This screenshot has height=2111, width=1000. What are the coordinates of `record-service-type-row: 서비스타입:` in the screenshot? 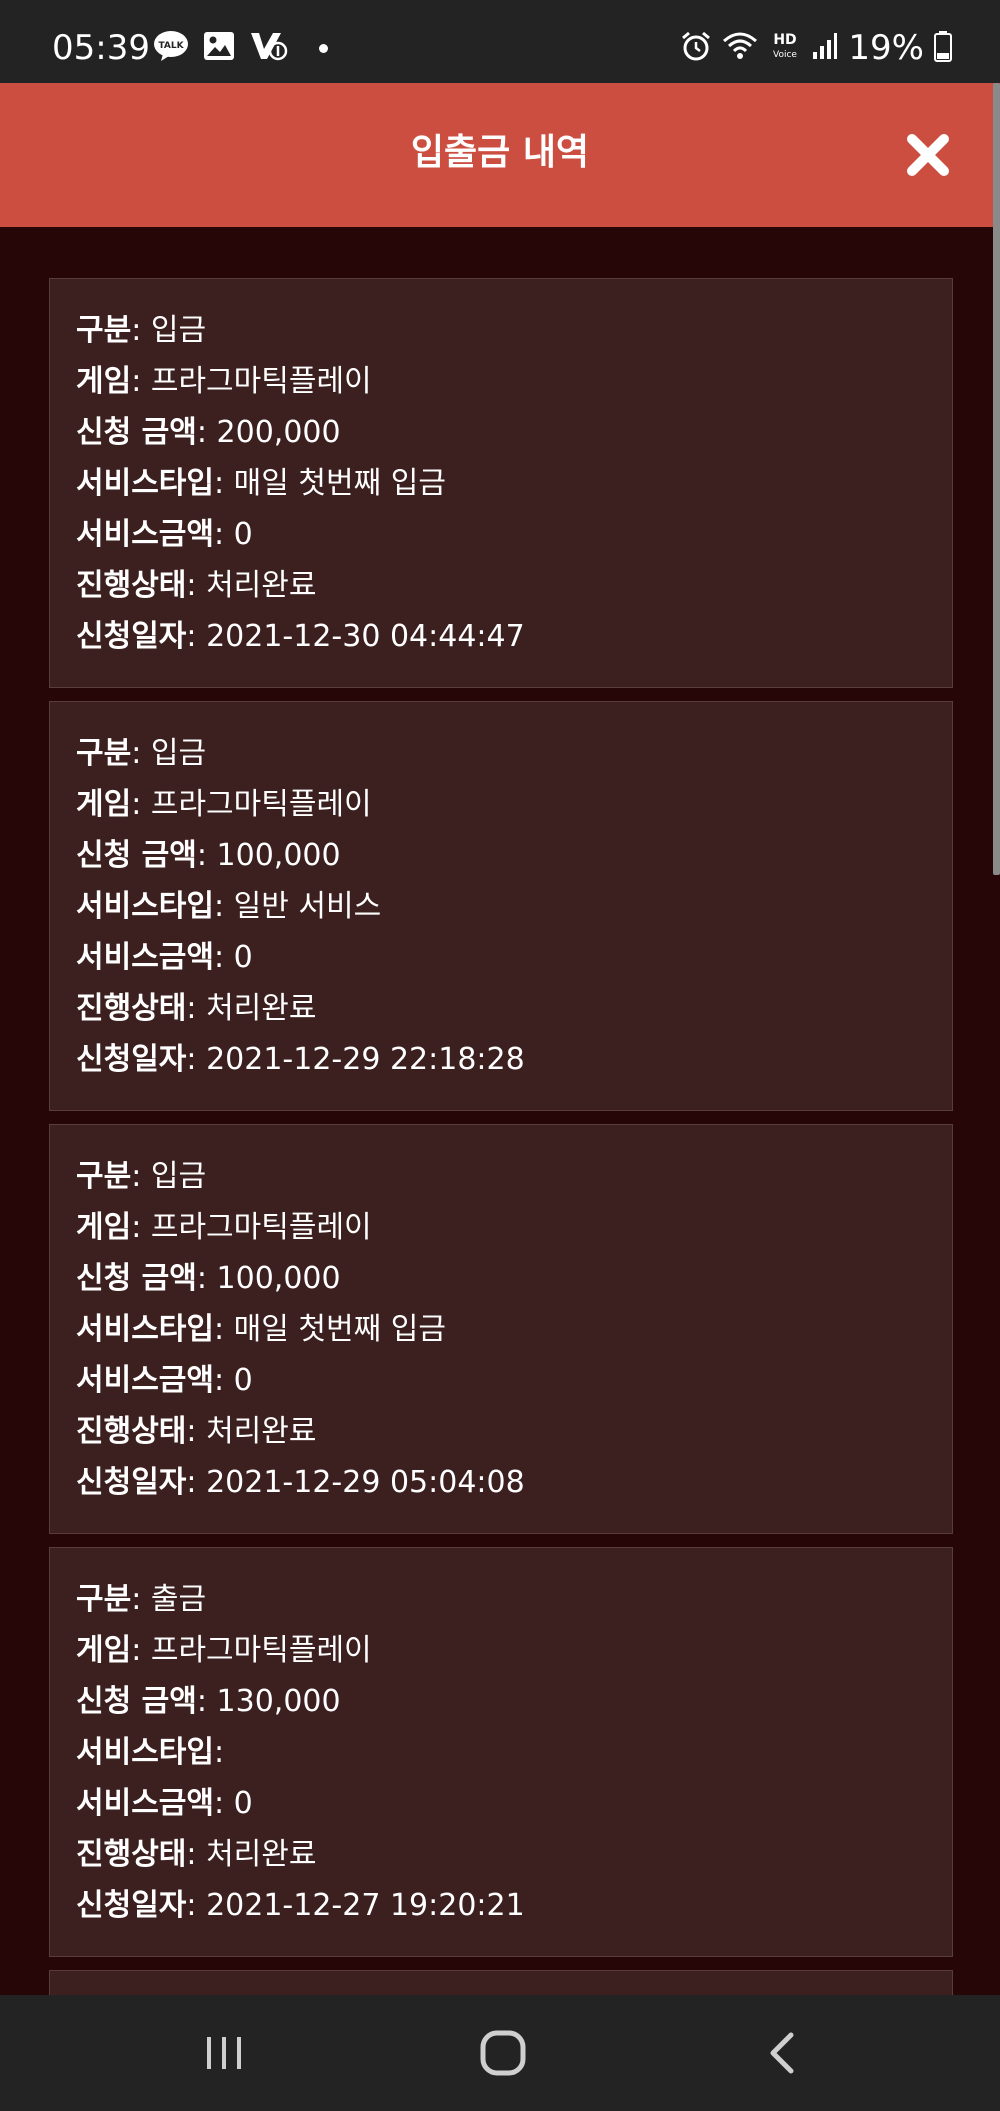 It's located at (150, 1752).